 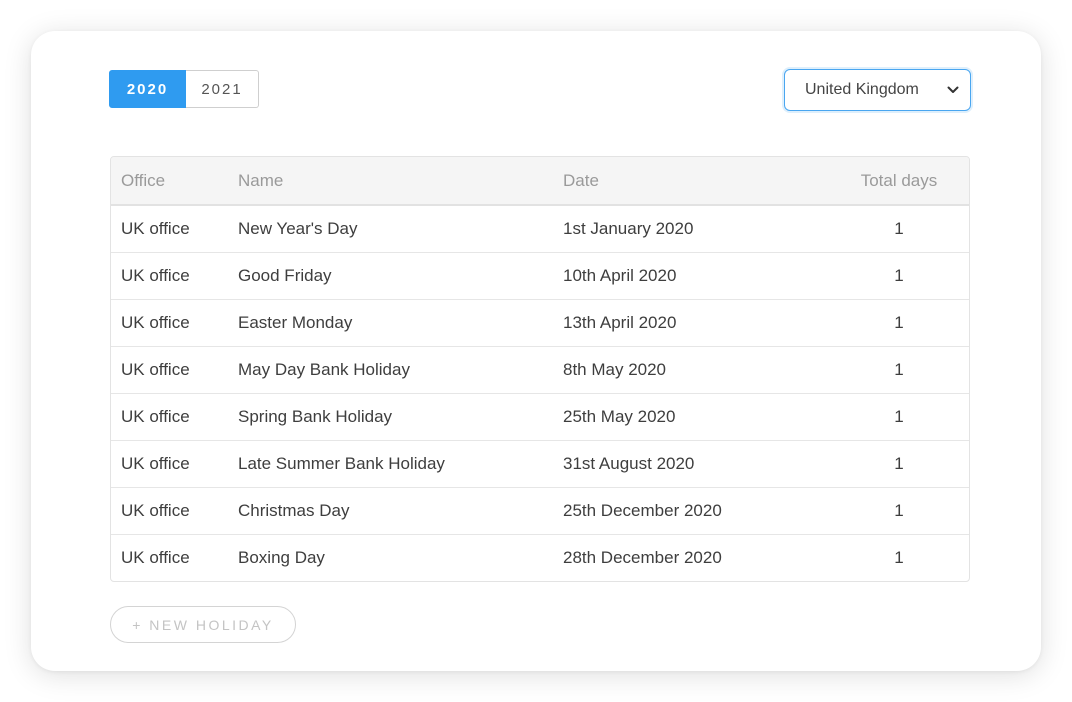 What do you see at coordinates (222, 89) in the screenshot?
I see `year-2021-button: 2021` at bounding box center [222, 89].